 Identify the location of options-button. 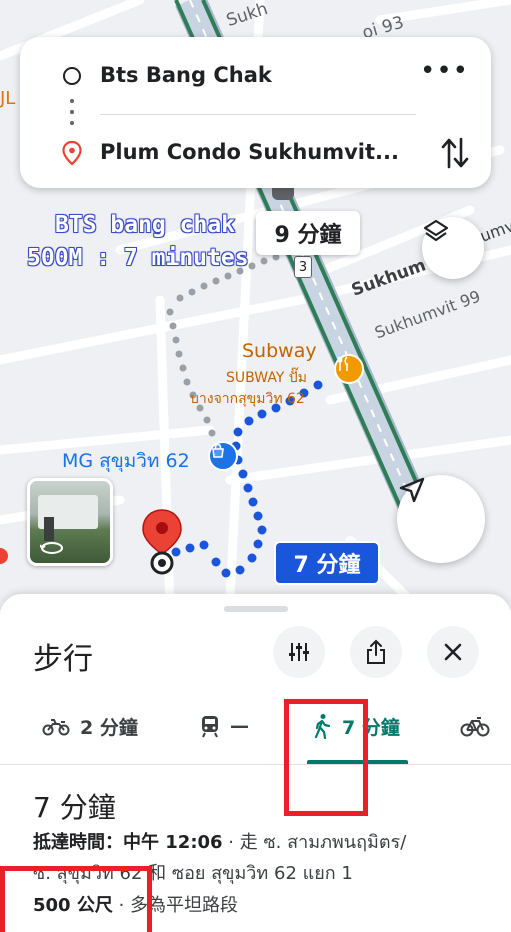
(299, 652).